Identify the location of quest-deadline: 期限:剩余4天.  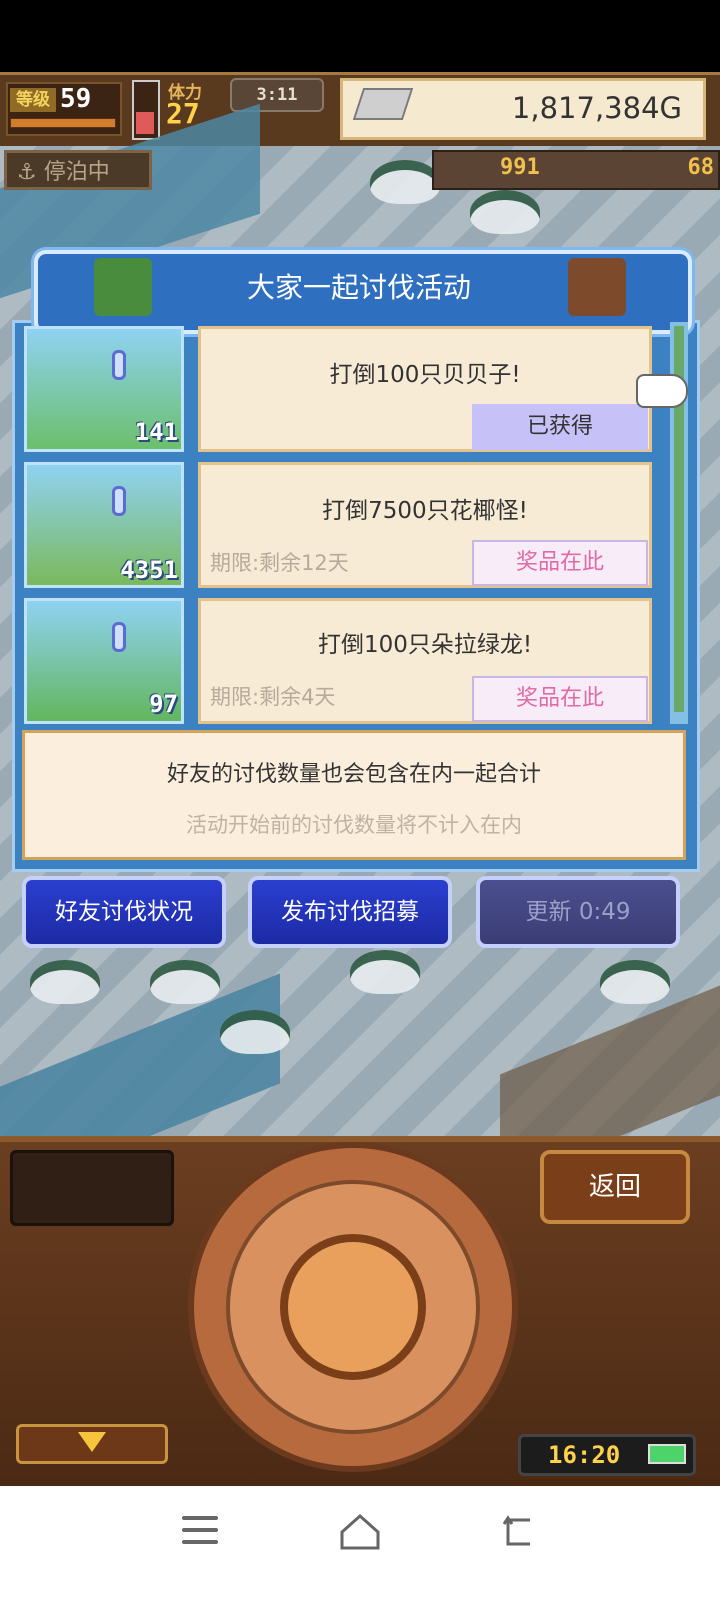
(273, 697).